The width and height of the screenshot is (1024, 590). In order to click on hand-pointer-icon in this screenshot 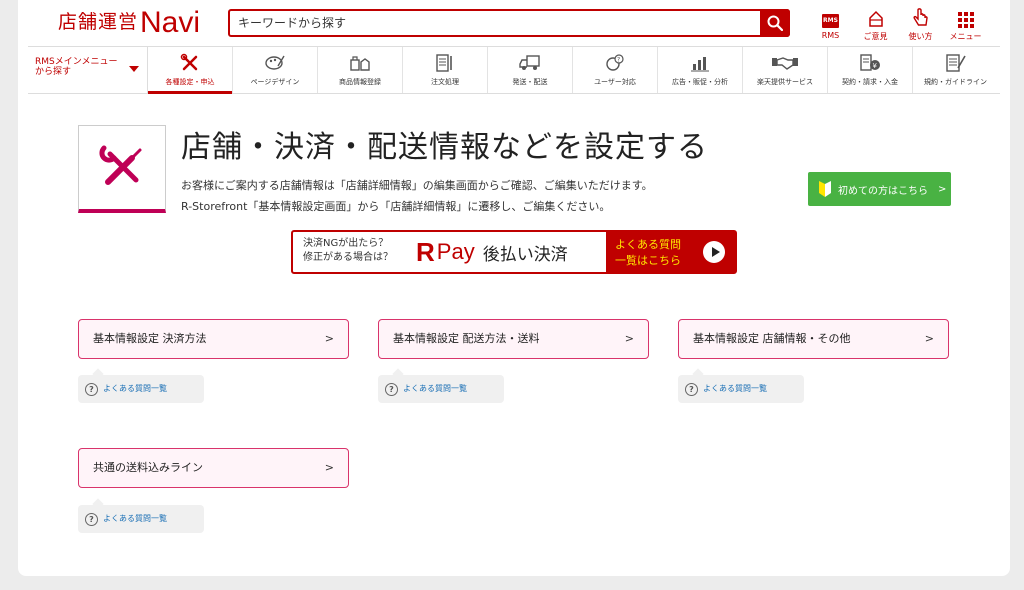, I will do `click(920, 17)`.